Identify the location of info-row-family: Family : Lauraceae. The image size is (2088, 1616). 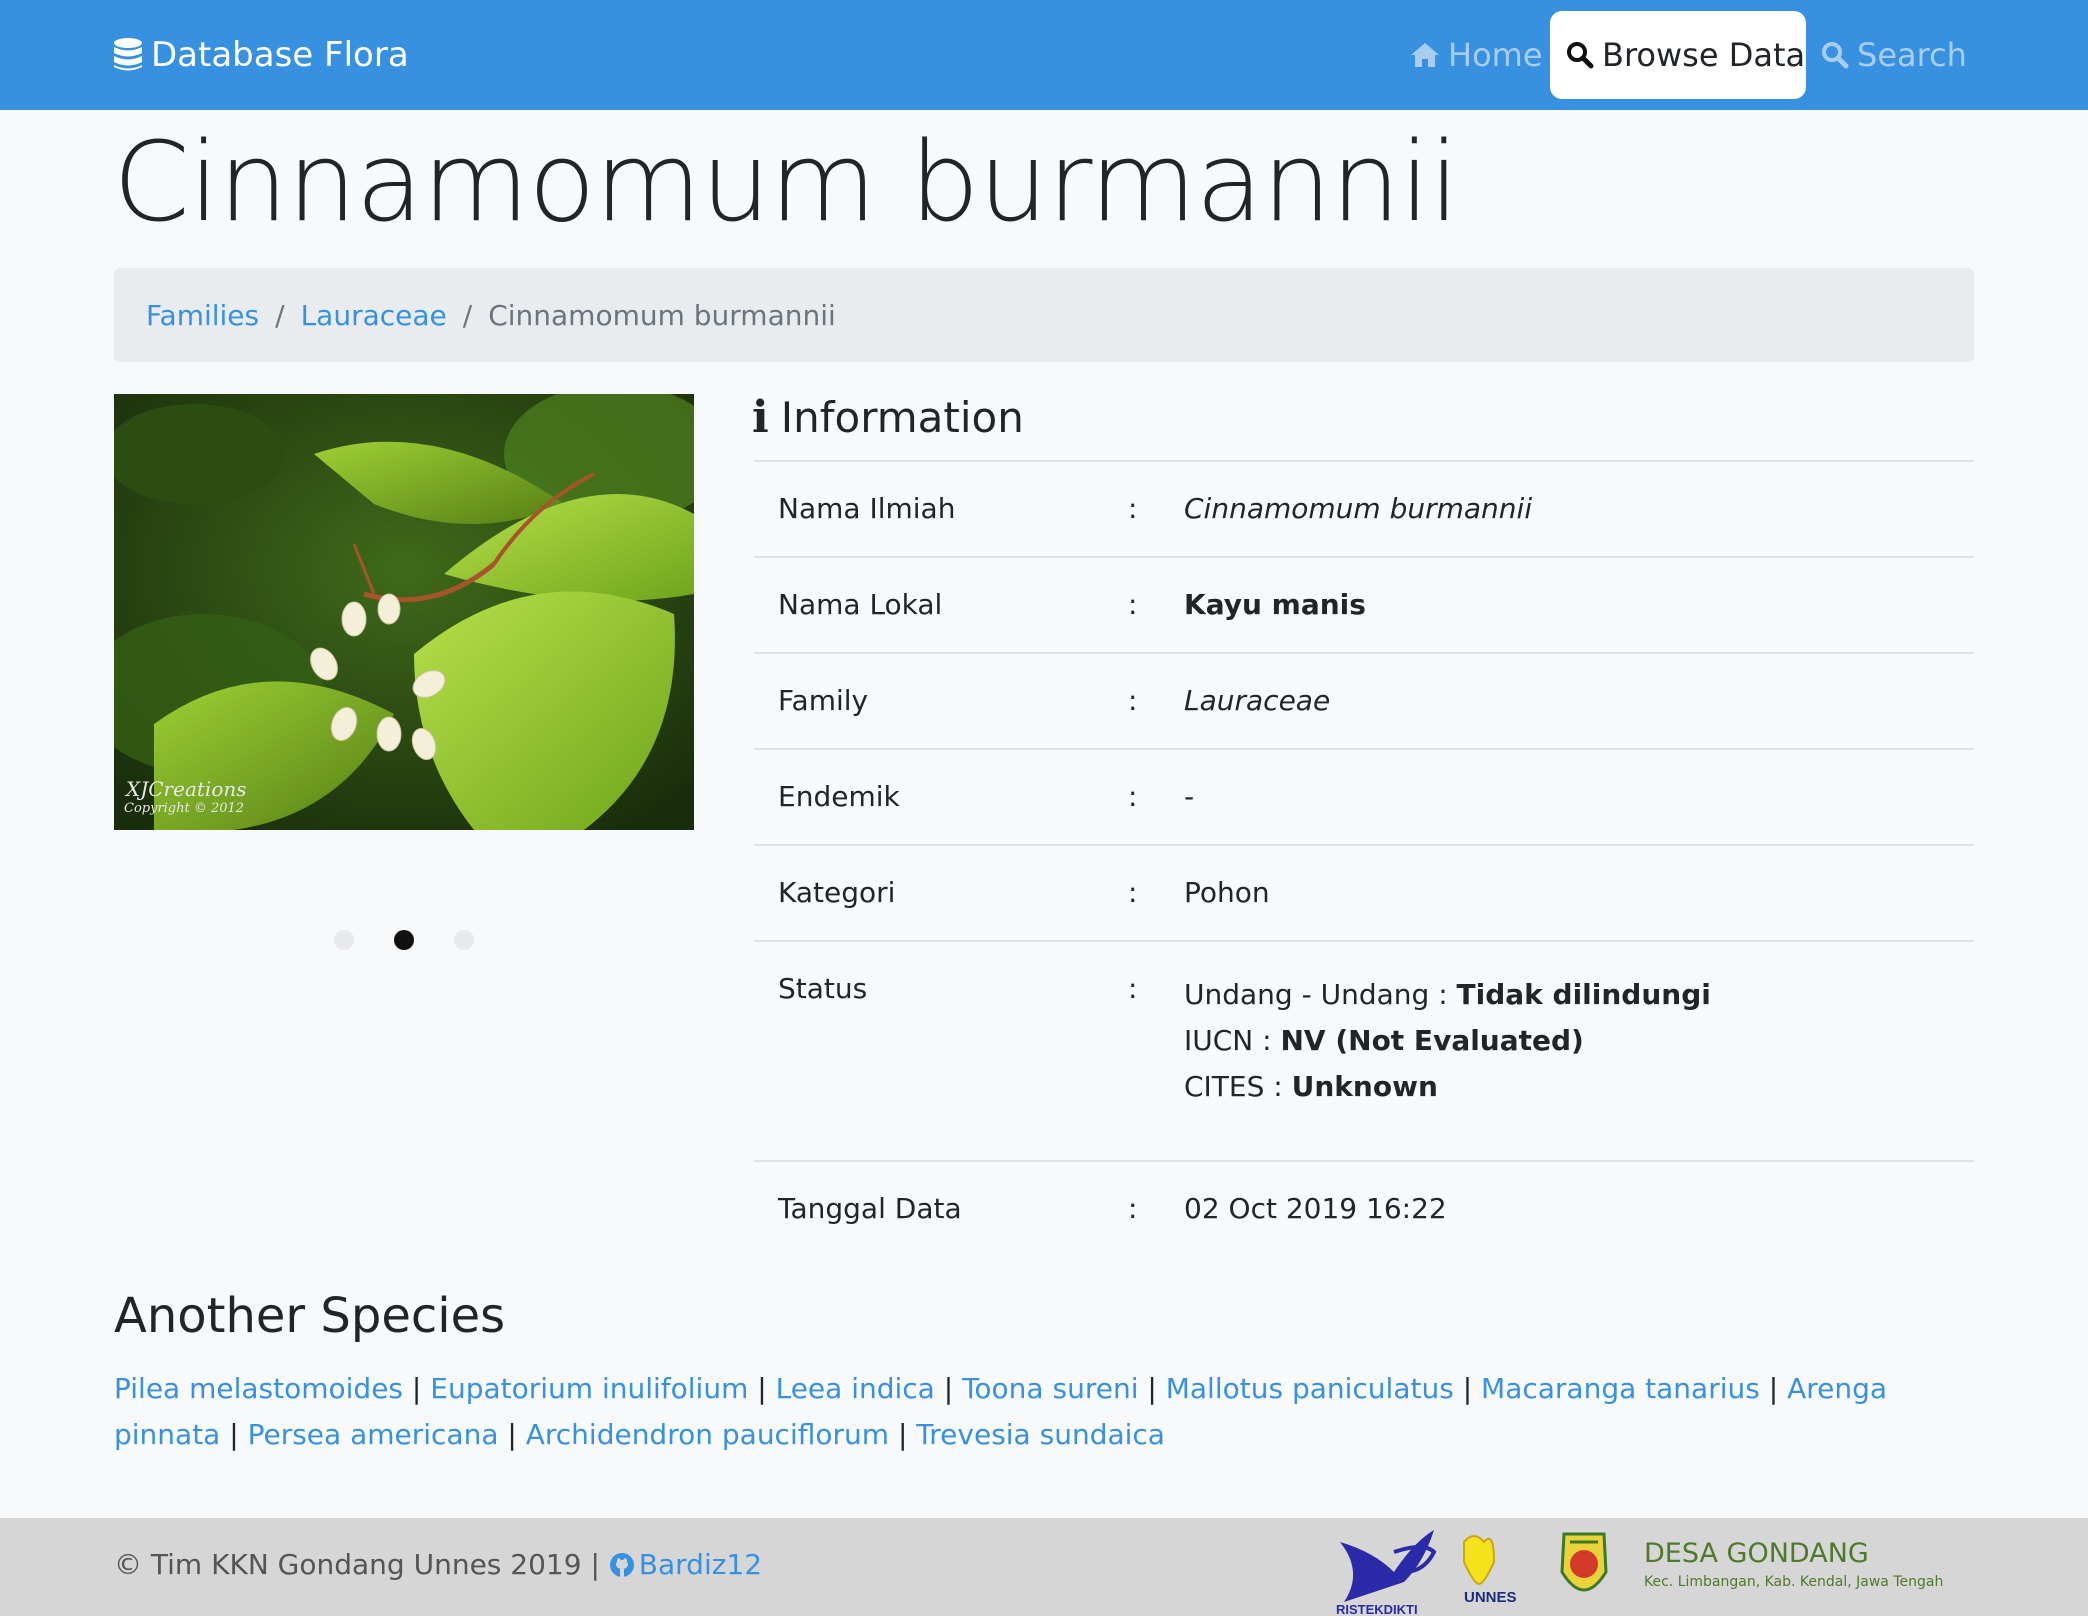
(1364, 700).